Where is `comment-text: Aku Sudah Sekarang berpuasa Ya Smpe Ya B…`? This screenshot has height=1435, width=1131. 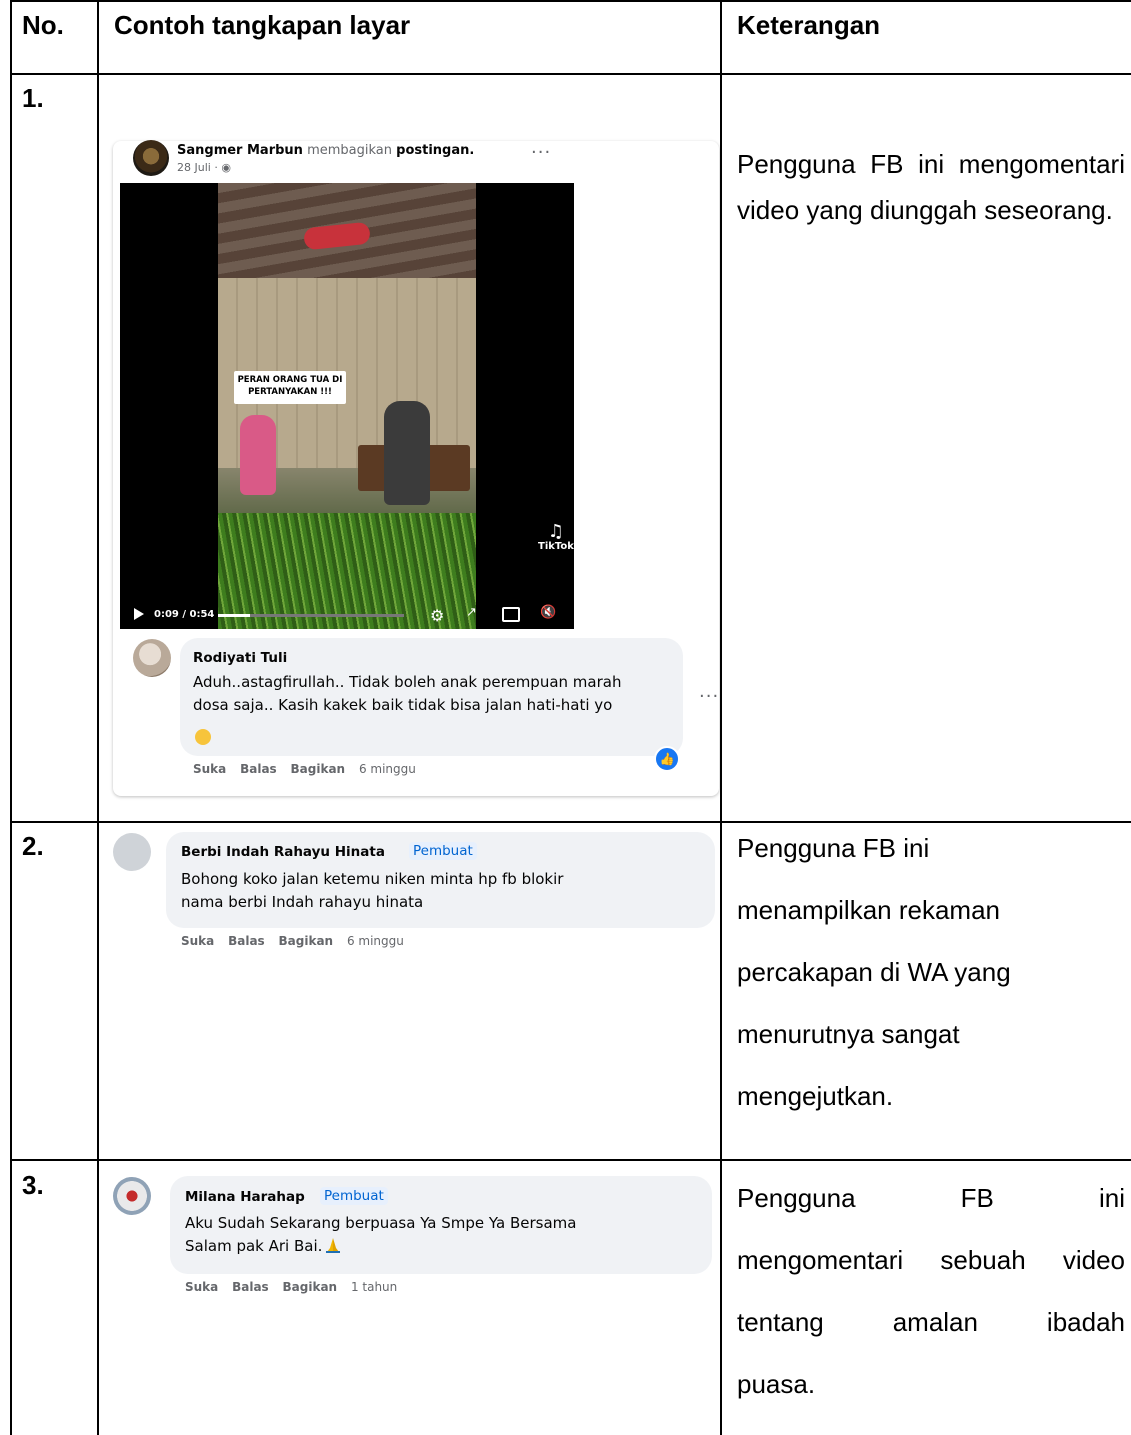 comment-text: Aku Sudah Sekarang berpuasa Ya Smpe Ya B… is located at coordinates (445, 1235).